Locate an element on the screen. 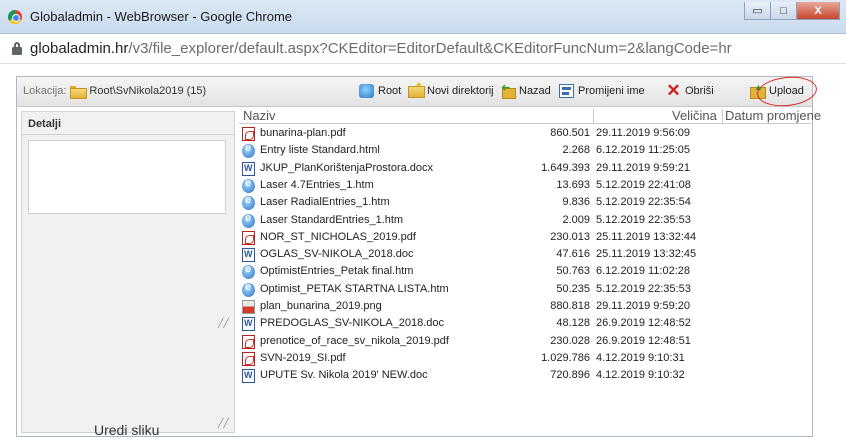 The height and width of the screenshot is (437, 846). file-size: 50.763 is located at coordinates (573, 271).